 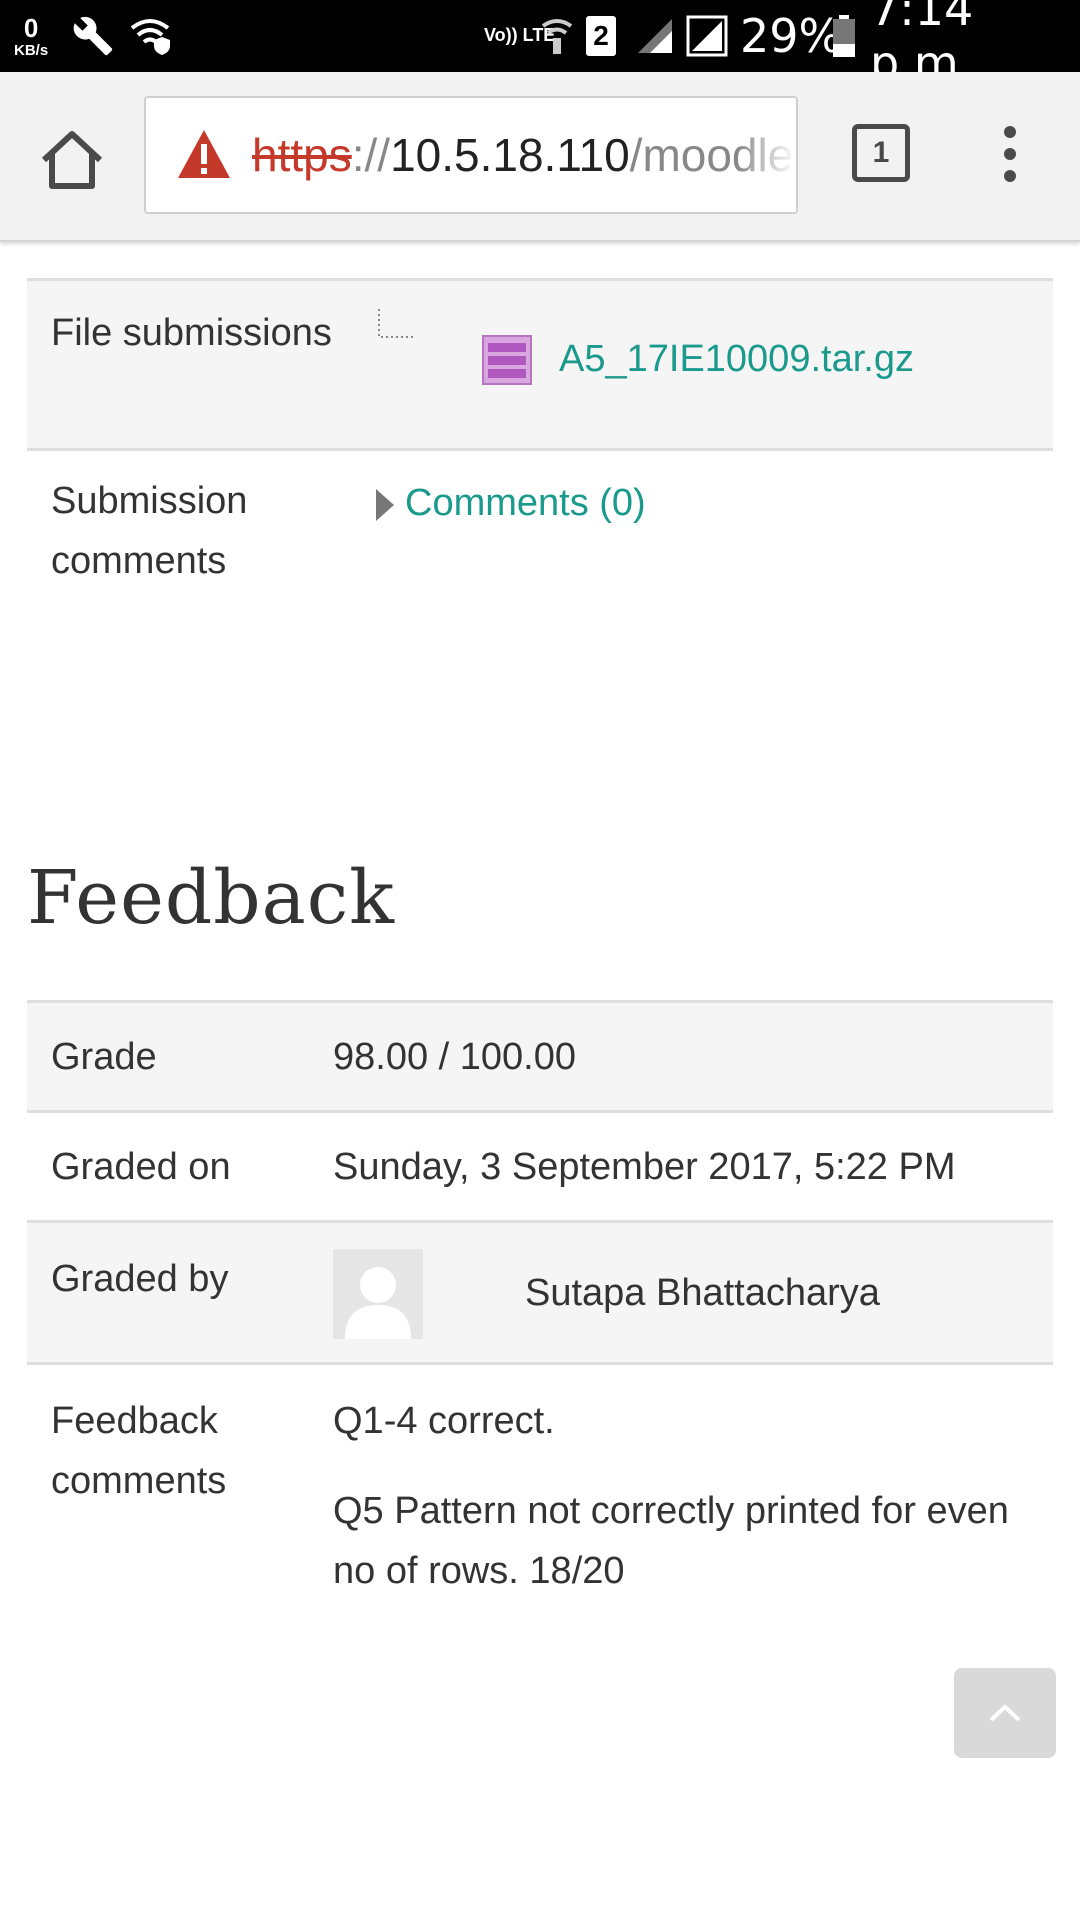 I want to click on grade-value: 98.00 / 100.00, so click(x=454, y=1057).